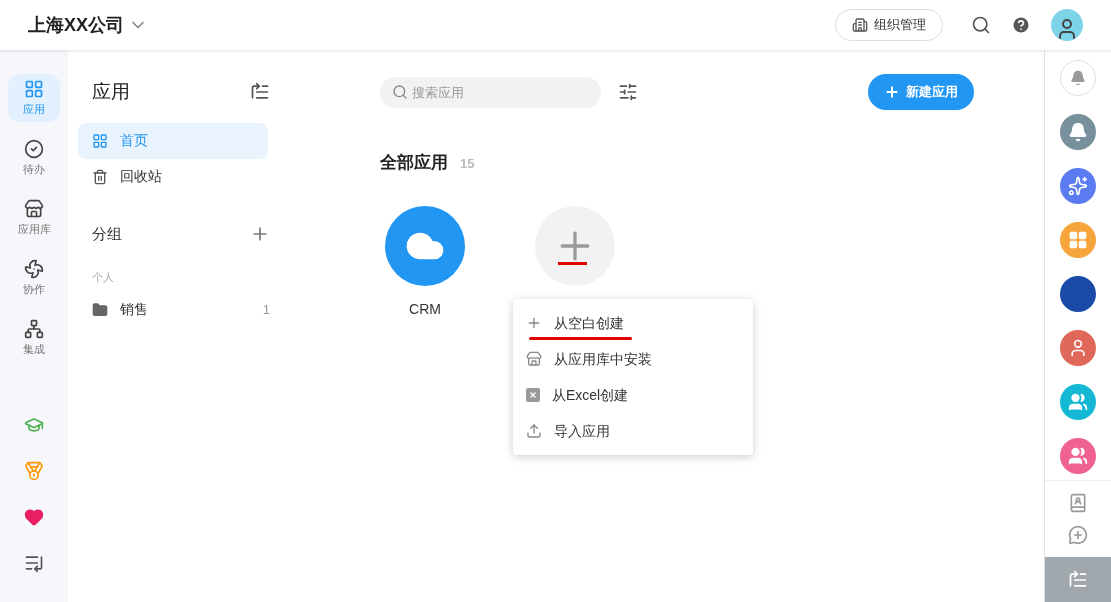 Image resolution: width=1111 pixels, height=602 pixels. Describe the element at coordinates (534, 431) in the screenshot. I see `upload-icon` at that location.